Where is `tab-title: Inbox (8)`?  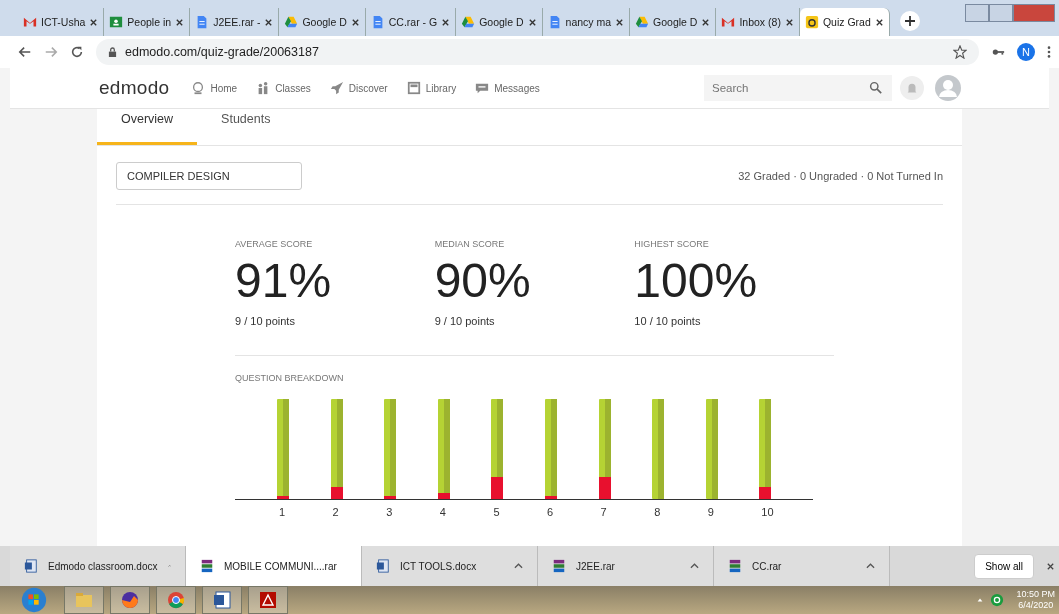
tab-title: Inbox (8) is located at coordinates (760, 22).